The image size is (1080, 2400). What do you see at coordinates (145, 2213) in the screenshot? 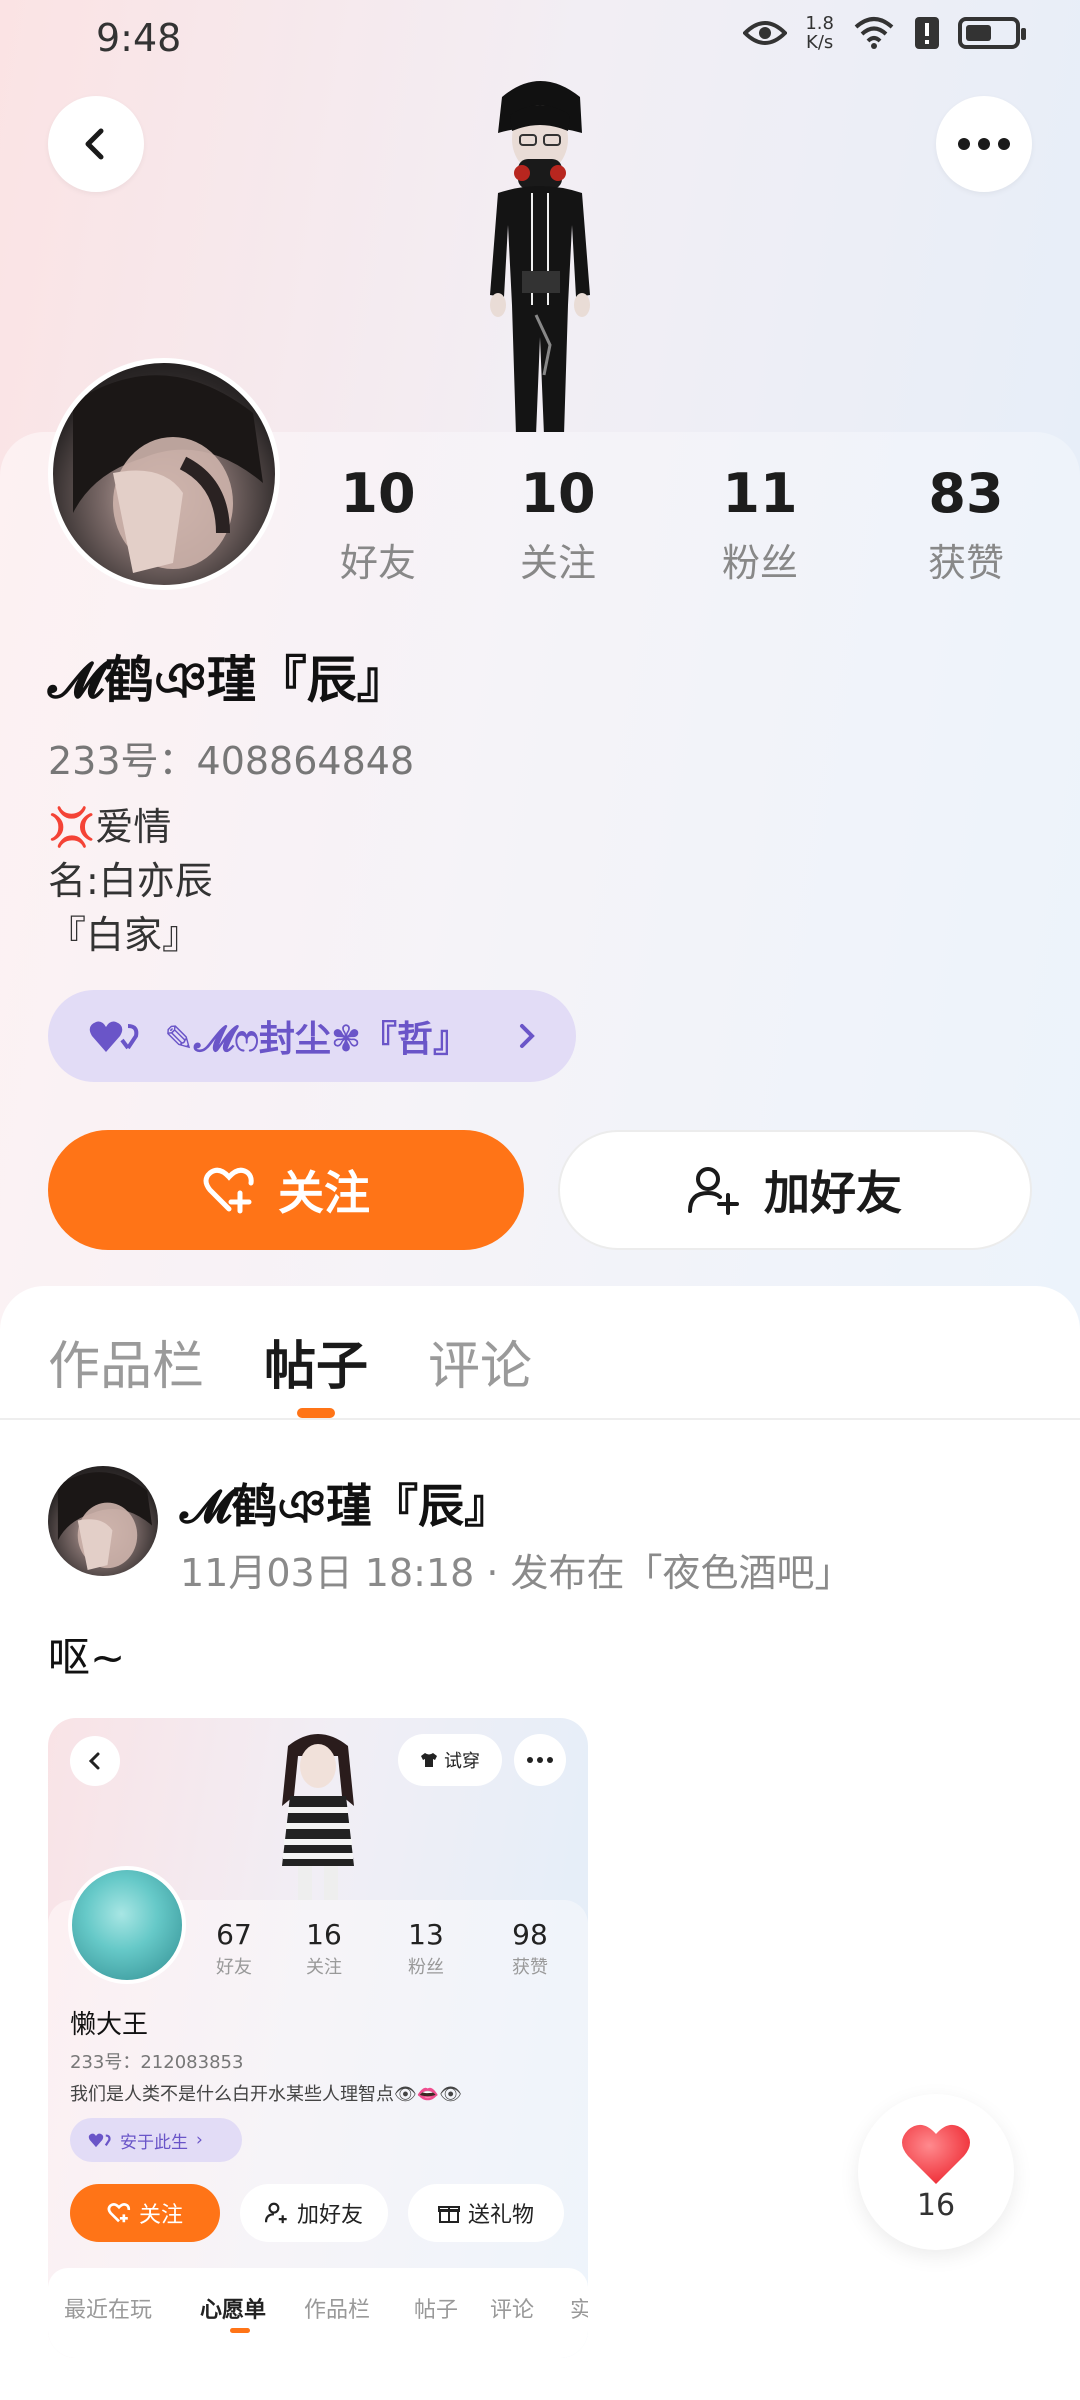
I see `embedded-follow-button: 关注` at bounding box center [145, 2213].